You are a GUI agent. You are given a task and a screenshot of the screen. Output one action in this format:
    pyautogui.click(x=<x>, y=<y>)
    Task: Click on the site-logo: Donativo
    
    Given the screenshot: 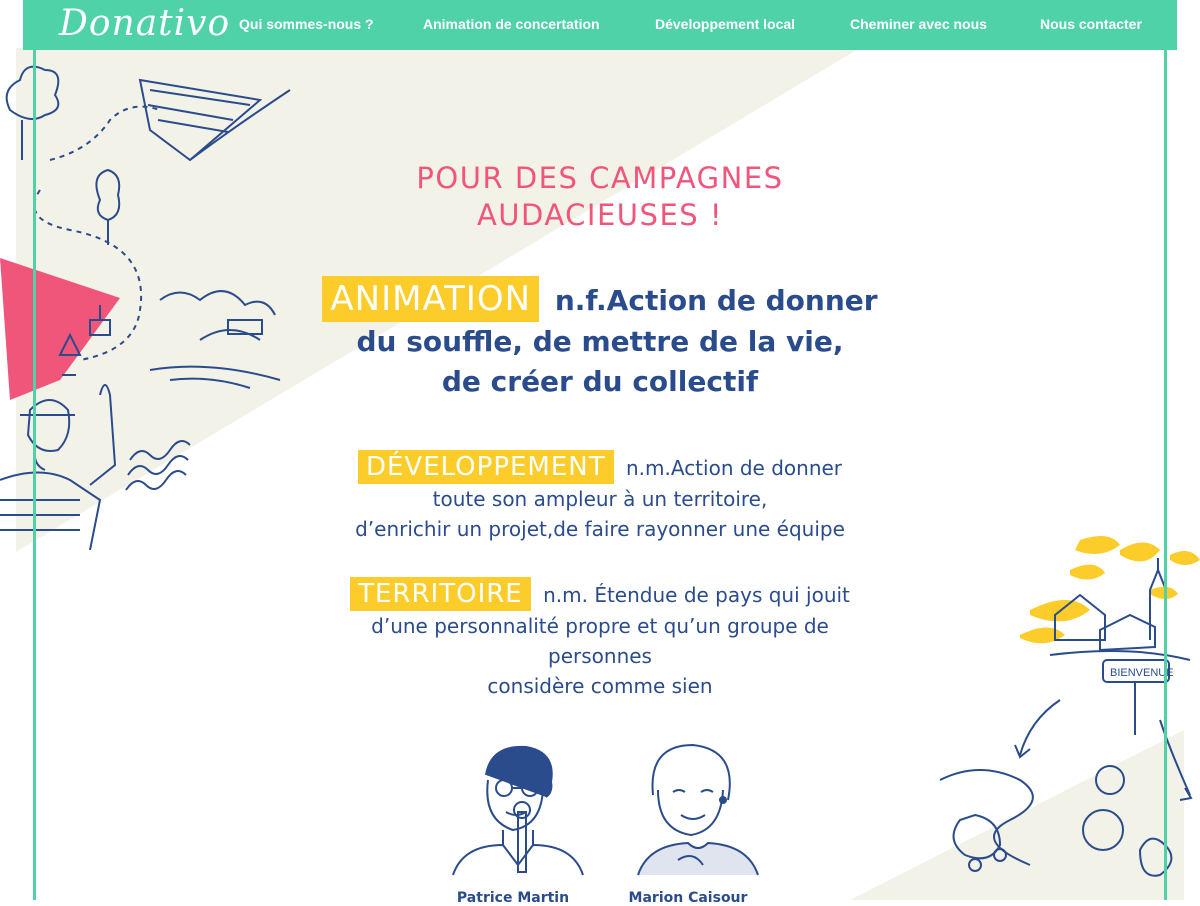 What is the action you would take?
    pyautogui.click(x=144, y=24)
    